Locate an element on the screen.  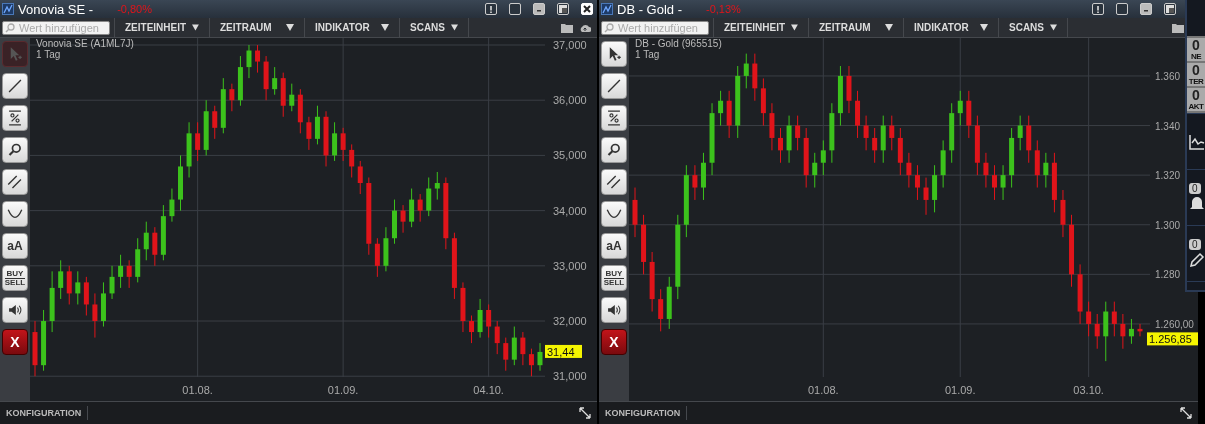
restore-icon is located at coordinates (1170, 9).